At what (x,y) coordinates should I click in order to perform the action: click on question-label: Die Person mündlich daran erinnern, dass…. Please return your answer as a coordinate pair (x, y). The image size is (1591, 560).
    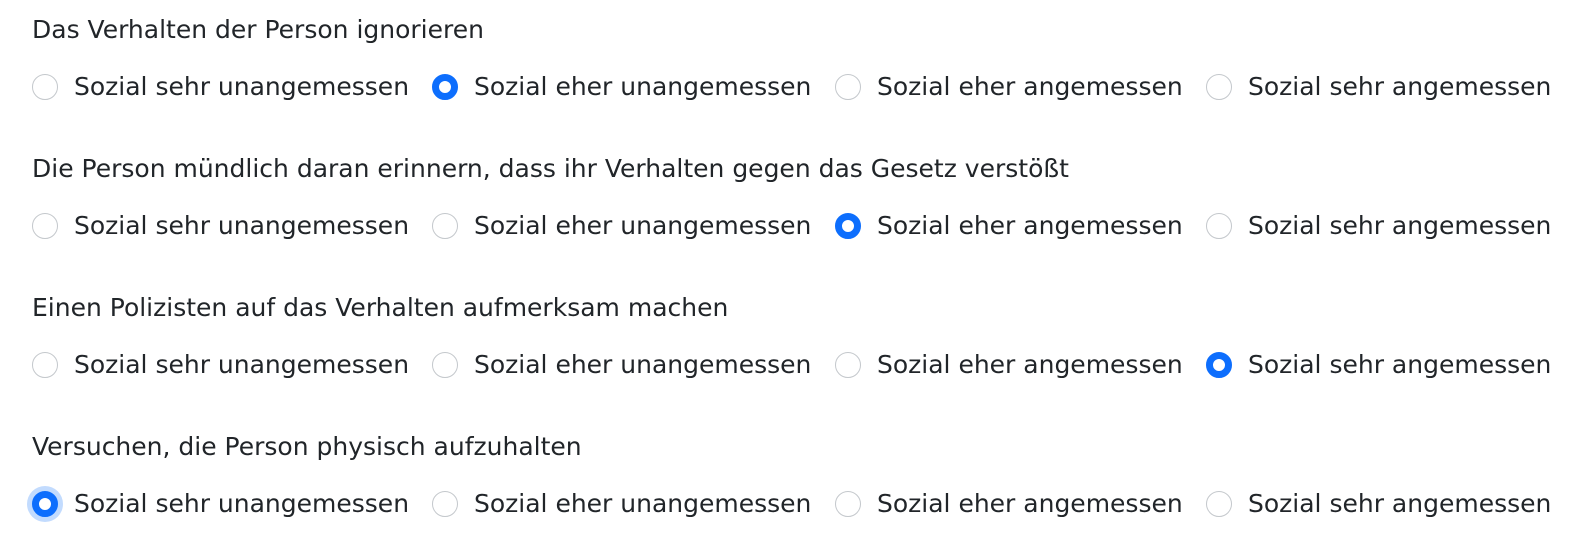
    Looking at the image, I should click on (550, 168).